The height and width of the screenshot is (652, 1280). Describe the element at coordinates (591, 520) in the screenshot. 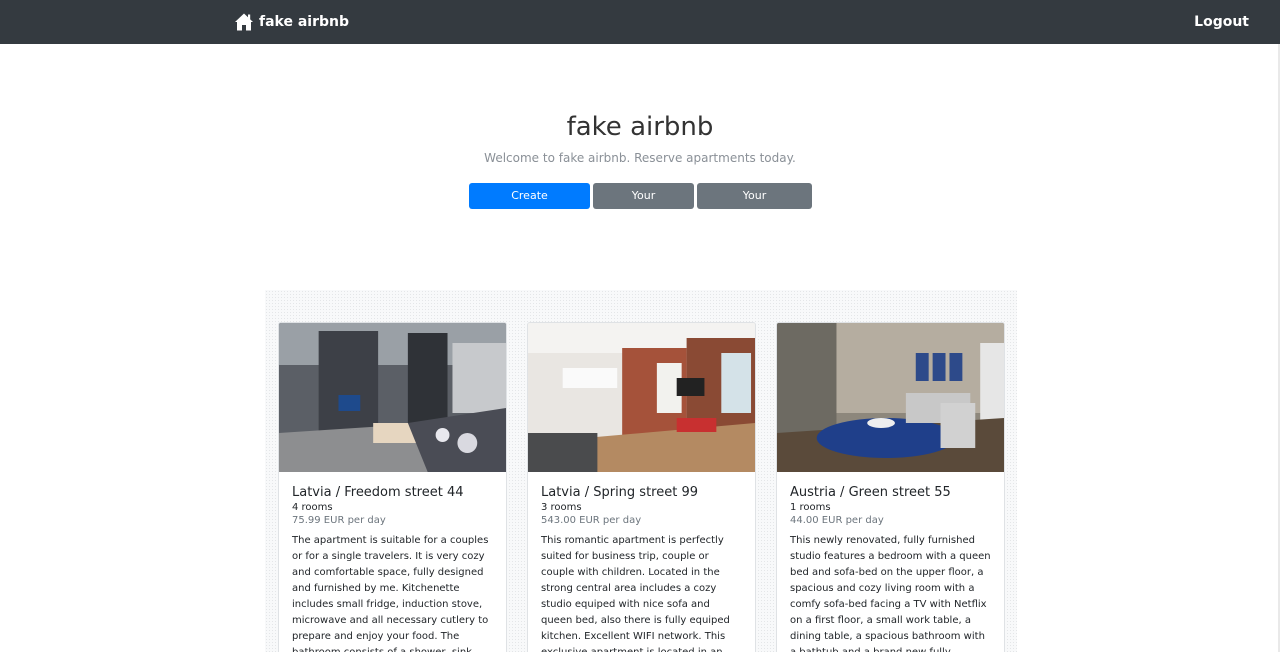

I see `listing-price: 543.00 EUR per day` at that location.